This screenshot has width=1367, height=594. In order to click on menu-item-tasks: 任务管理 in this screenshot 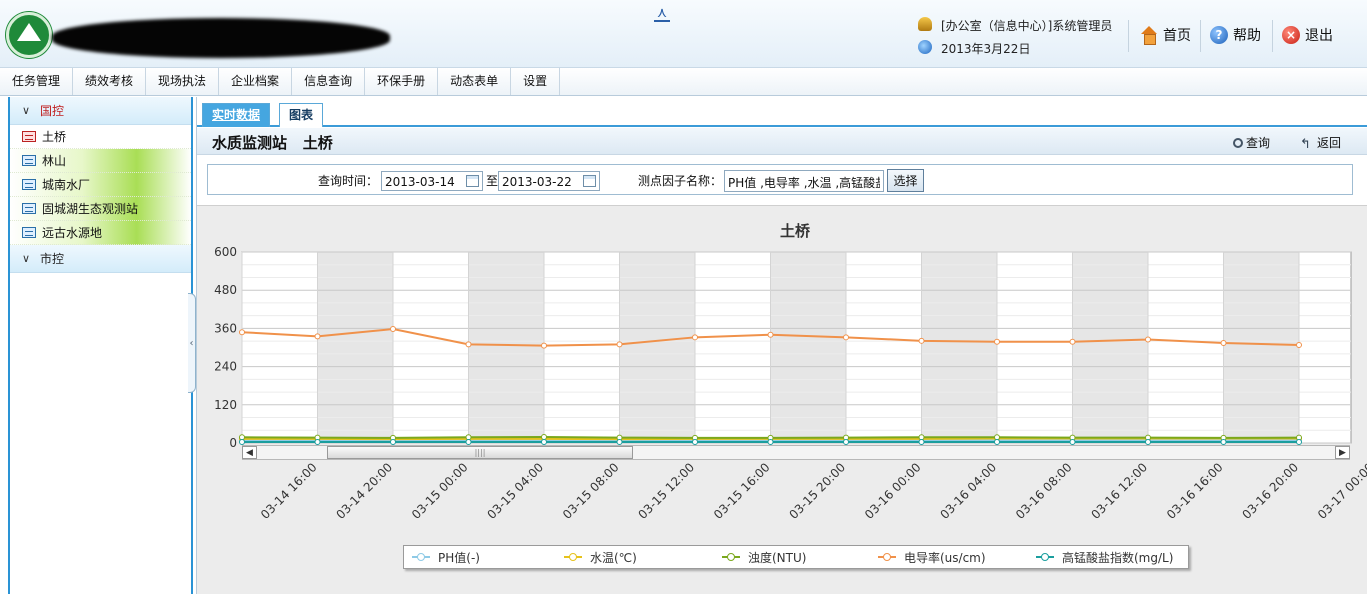, I will do `click(37, 81)`.